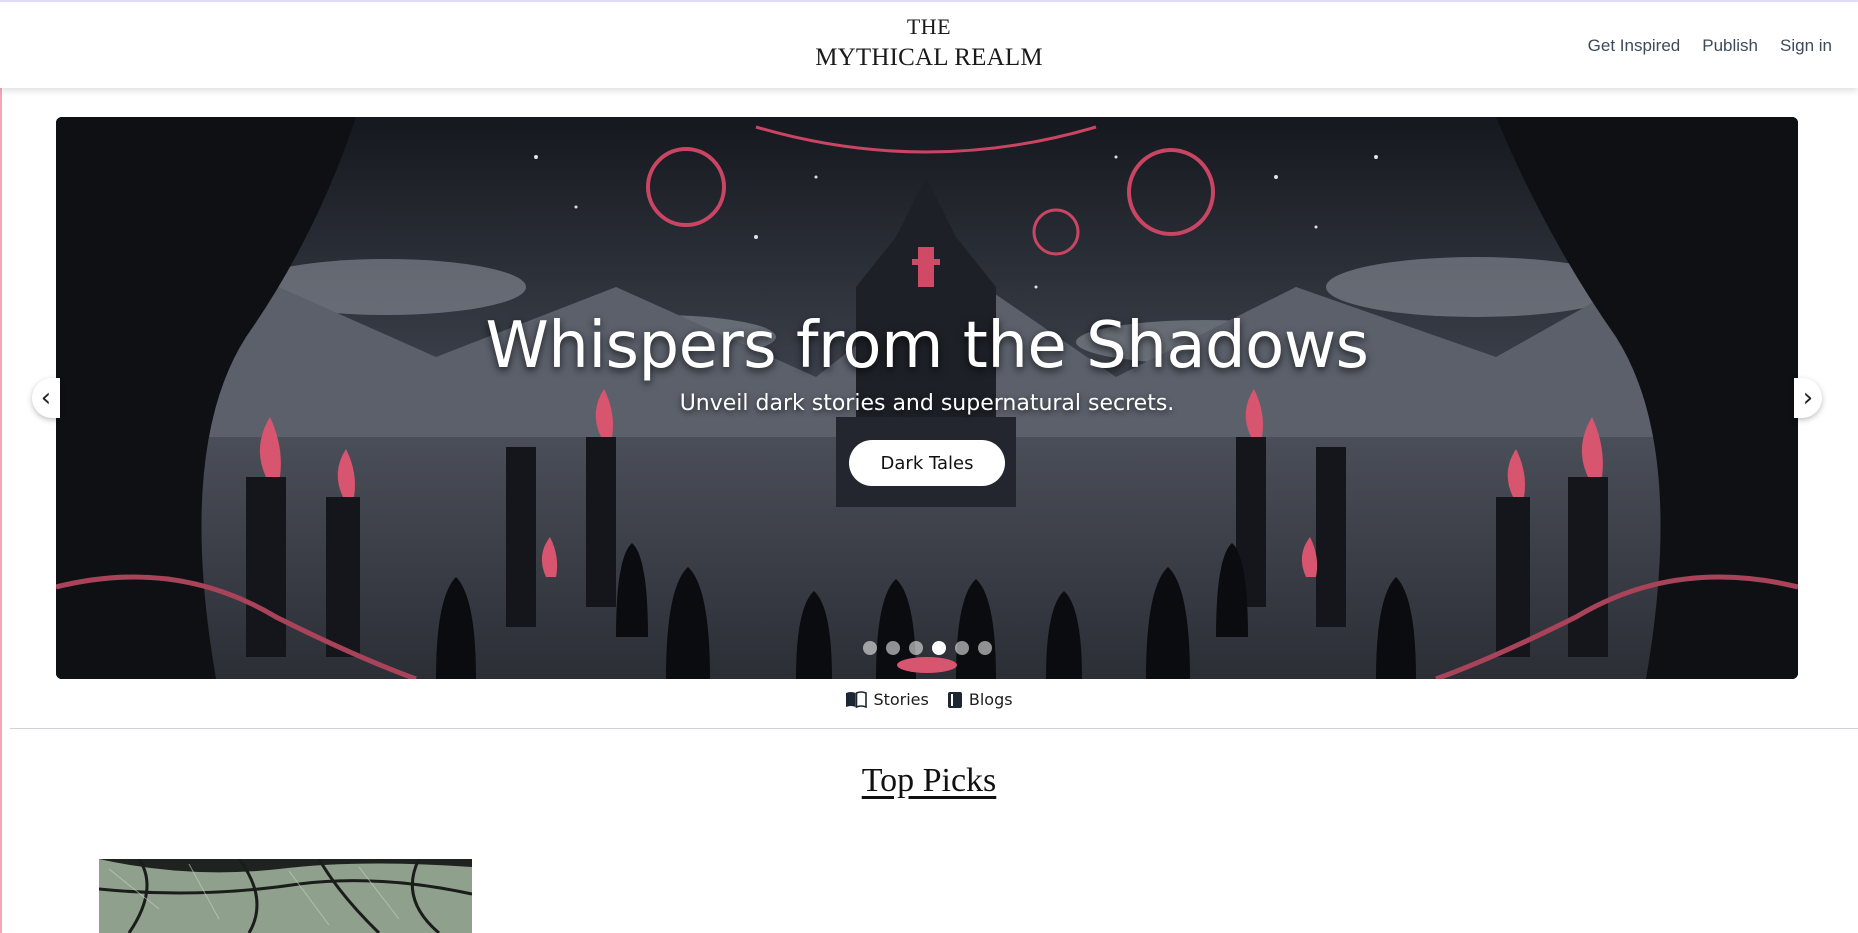 The height and width of the screenshot is (933, 1858). What do you see at coordinates (990, 699) in the screenshot?
I see `tab-blogs-label: Blogs` at bounding box center [990, 699].